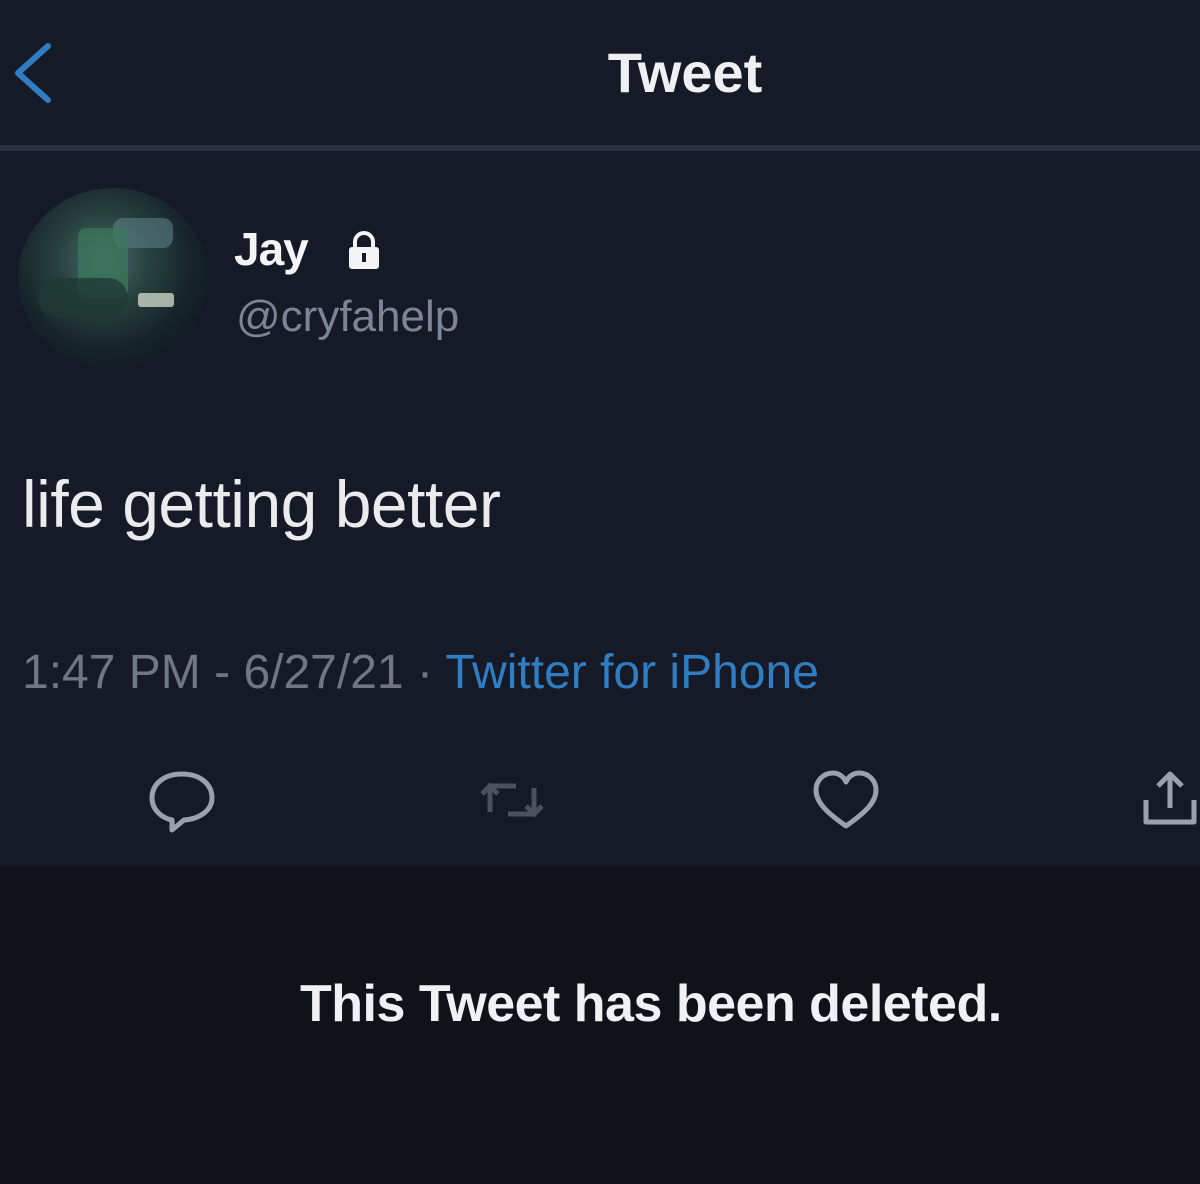  I want to click on author-handle: @cryfahelp, so click(347, 317).